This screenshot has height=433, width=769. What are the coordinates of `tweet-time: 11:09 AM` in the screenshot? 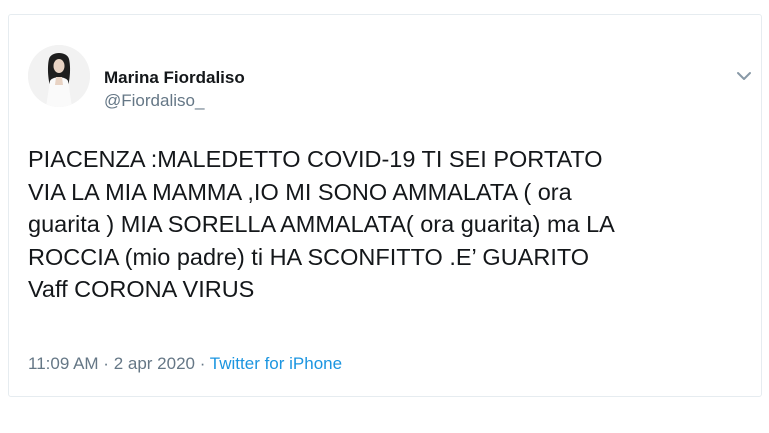 It's located at (63, 363).